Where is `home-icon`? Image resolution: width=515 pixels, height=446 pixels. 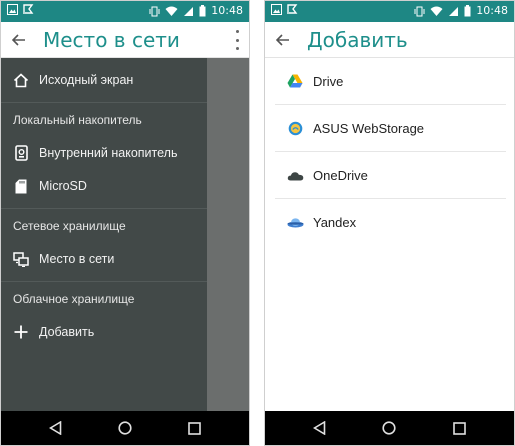
home-icon is located at coordinates (21, 79).